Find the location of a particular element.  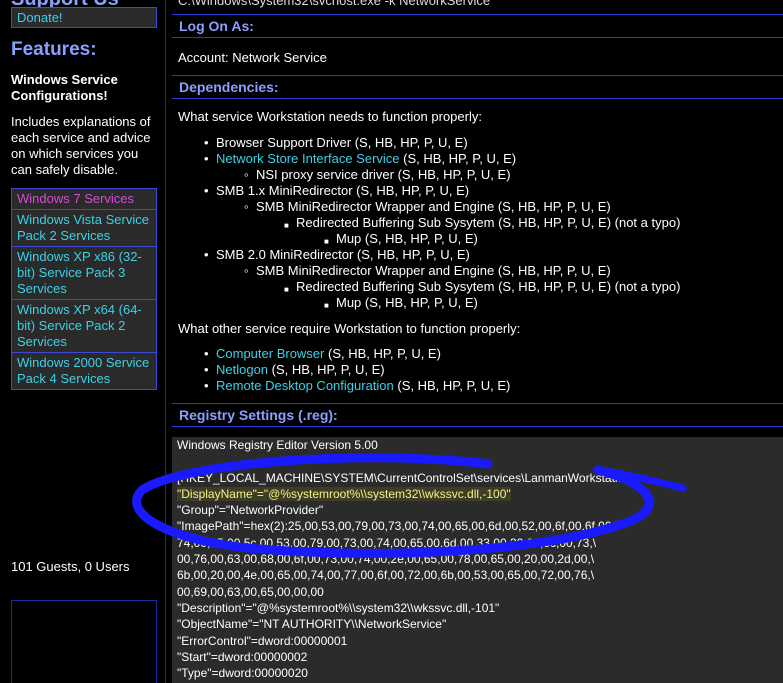

registry-line: "ErrorControl"=dword:00000001 is located at coordinates (262, 640).